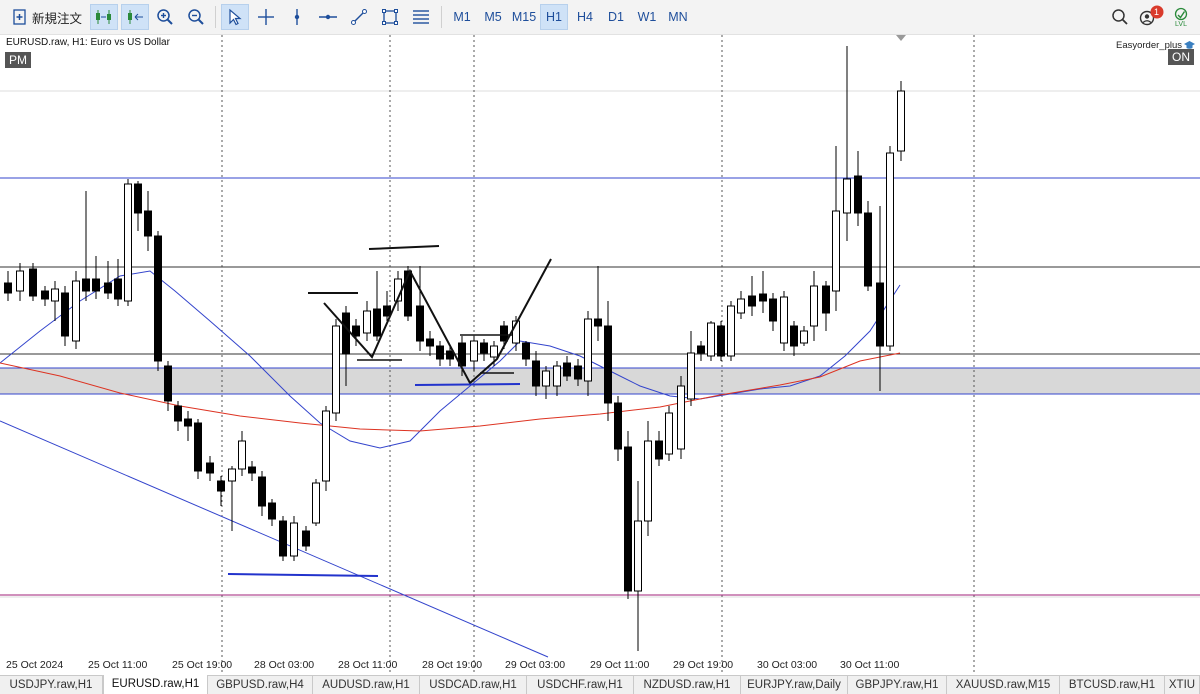 The image size is (1200, 694). Describe the element at coordinates (687, 685) in the screenshot. I see `tab-nzdusd-h1: NZDUSD.raw,H1` at that location.